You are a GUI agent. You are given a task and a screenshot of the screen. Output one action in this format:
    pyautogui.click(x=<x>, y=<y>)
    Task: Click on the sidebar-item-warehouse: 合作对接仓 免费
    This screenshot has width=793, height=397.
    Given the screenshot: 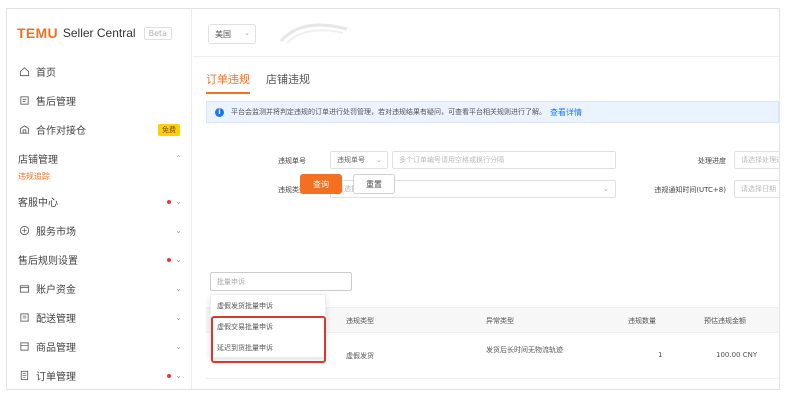 What is the action you would take?
    pyautogui.click(x=99, y=129)
    